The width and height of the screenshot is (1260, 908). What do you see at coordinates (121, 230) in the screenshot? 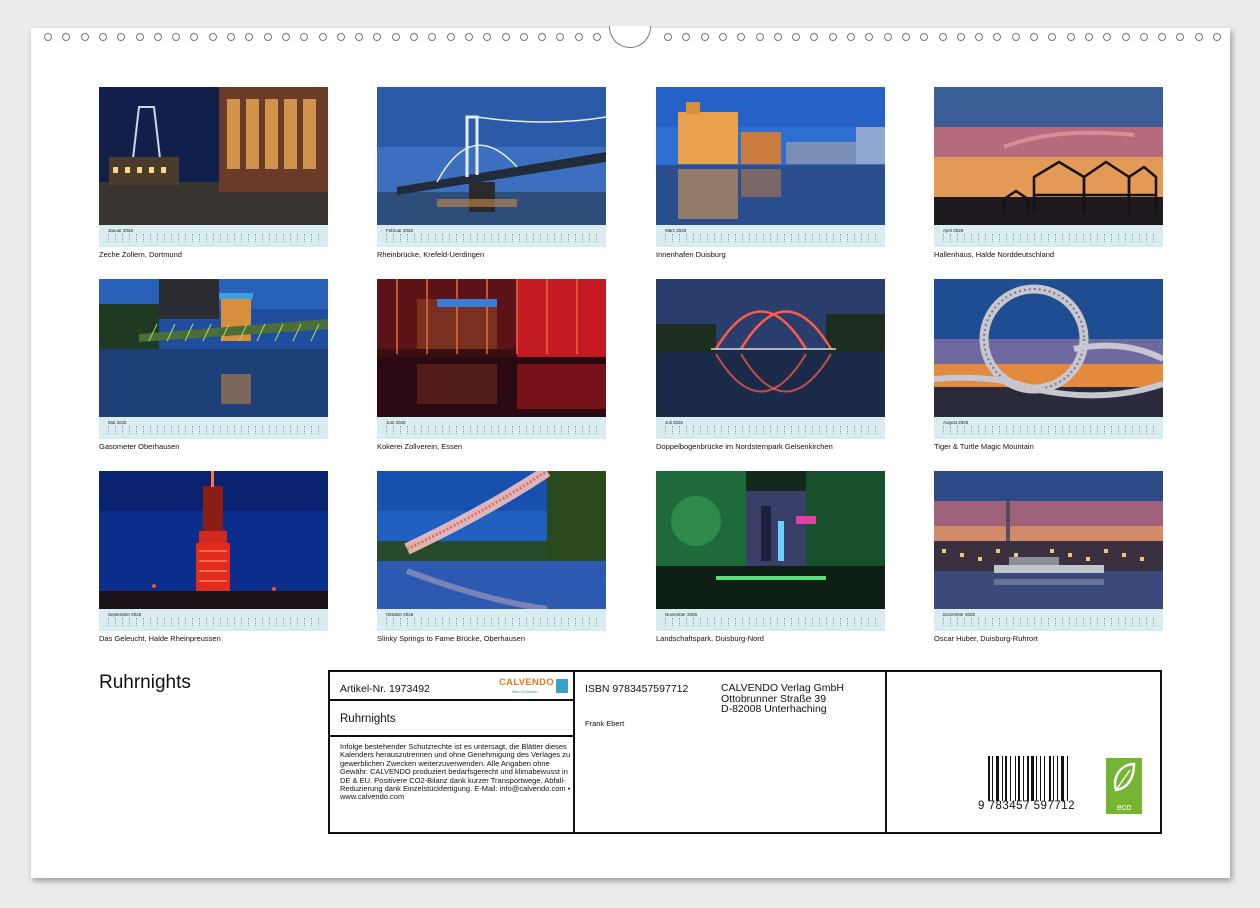
I see `month-label: Januar 2026` at bounding box center [121, 230].